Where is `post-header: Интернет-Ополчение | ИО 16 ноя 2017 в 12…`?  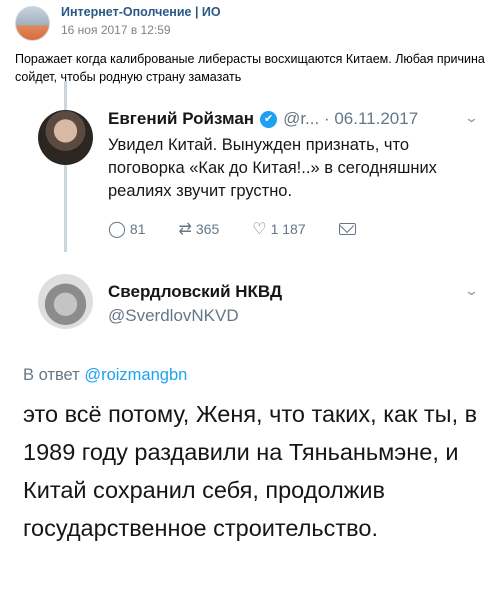 post-header: Интернет-Ополчение | ИО 16 ноя 2017 в 12… is located at coordinates (118, 22).